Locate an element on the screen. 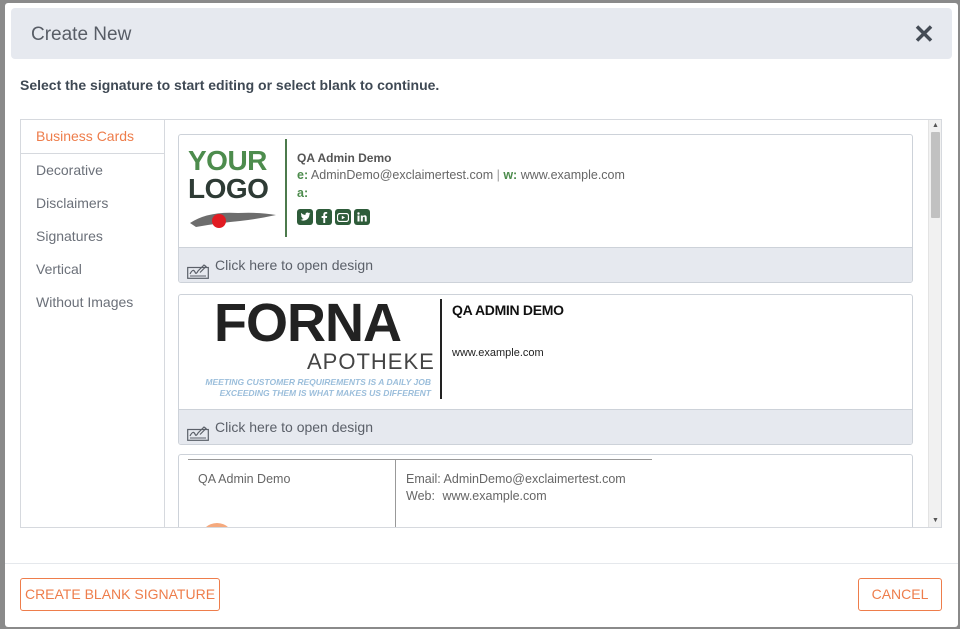 Image resolution: width=960 pixels, height=629 pixels. card3-web: www.example.com is located at coordinates (494, 496).